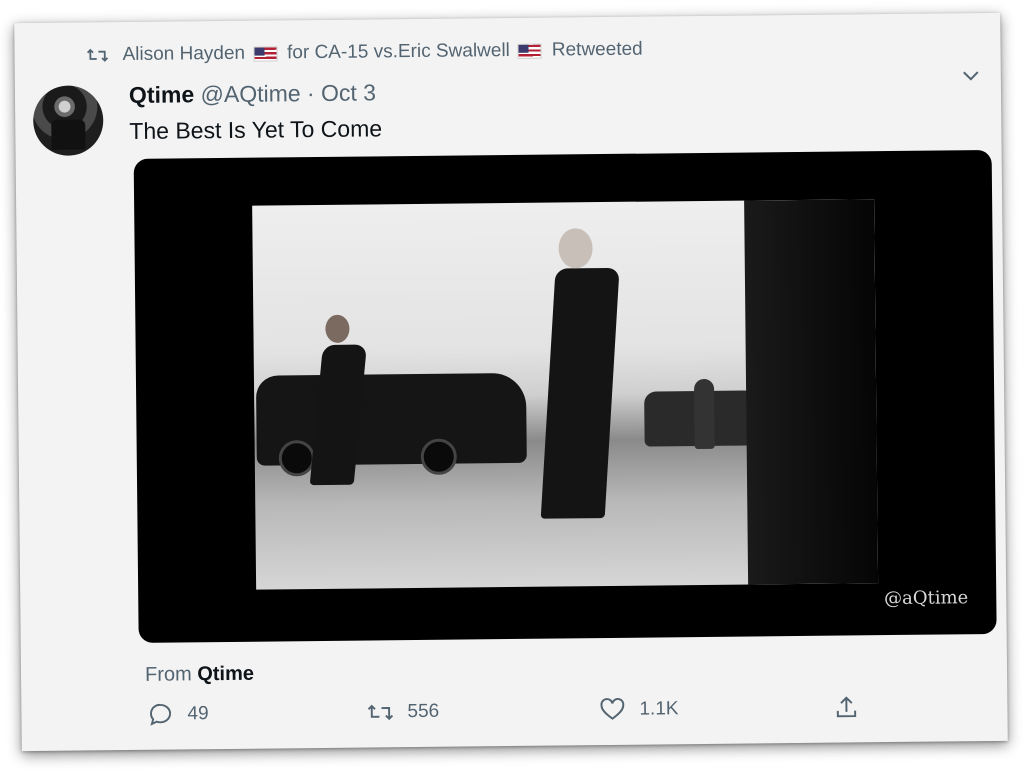  Describe the element at coordinates (161, 714) in the screenshot. I see `reply-icon` at that location.